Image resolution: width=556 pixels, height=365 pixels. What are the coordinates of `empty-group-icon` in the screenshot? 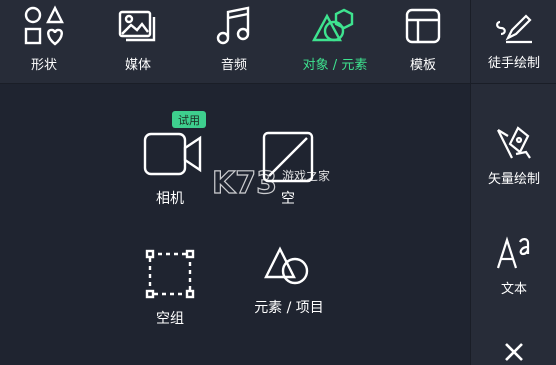 It's located at (170, 274).